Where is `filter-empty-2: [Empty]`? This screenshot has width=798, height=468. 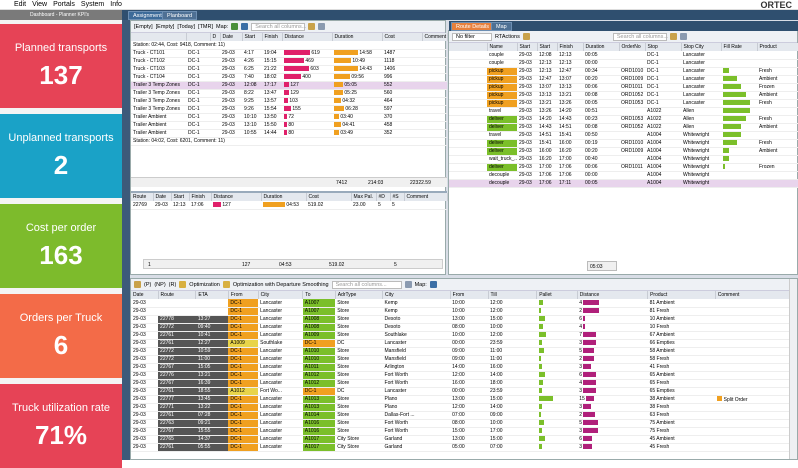
filter-empty-2: [Empty] is located at coordinates (165, 27).